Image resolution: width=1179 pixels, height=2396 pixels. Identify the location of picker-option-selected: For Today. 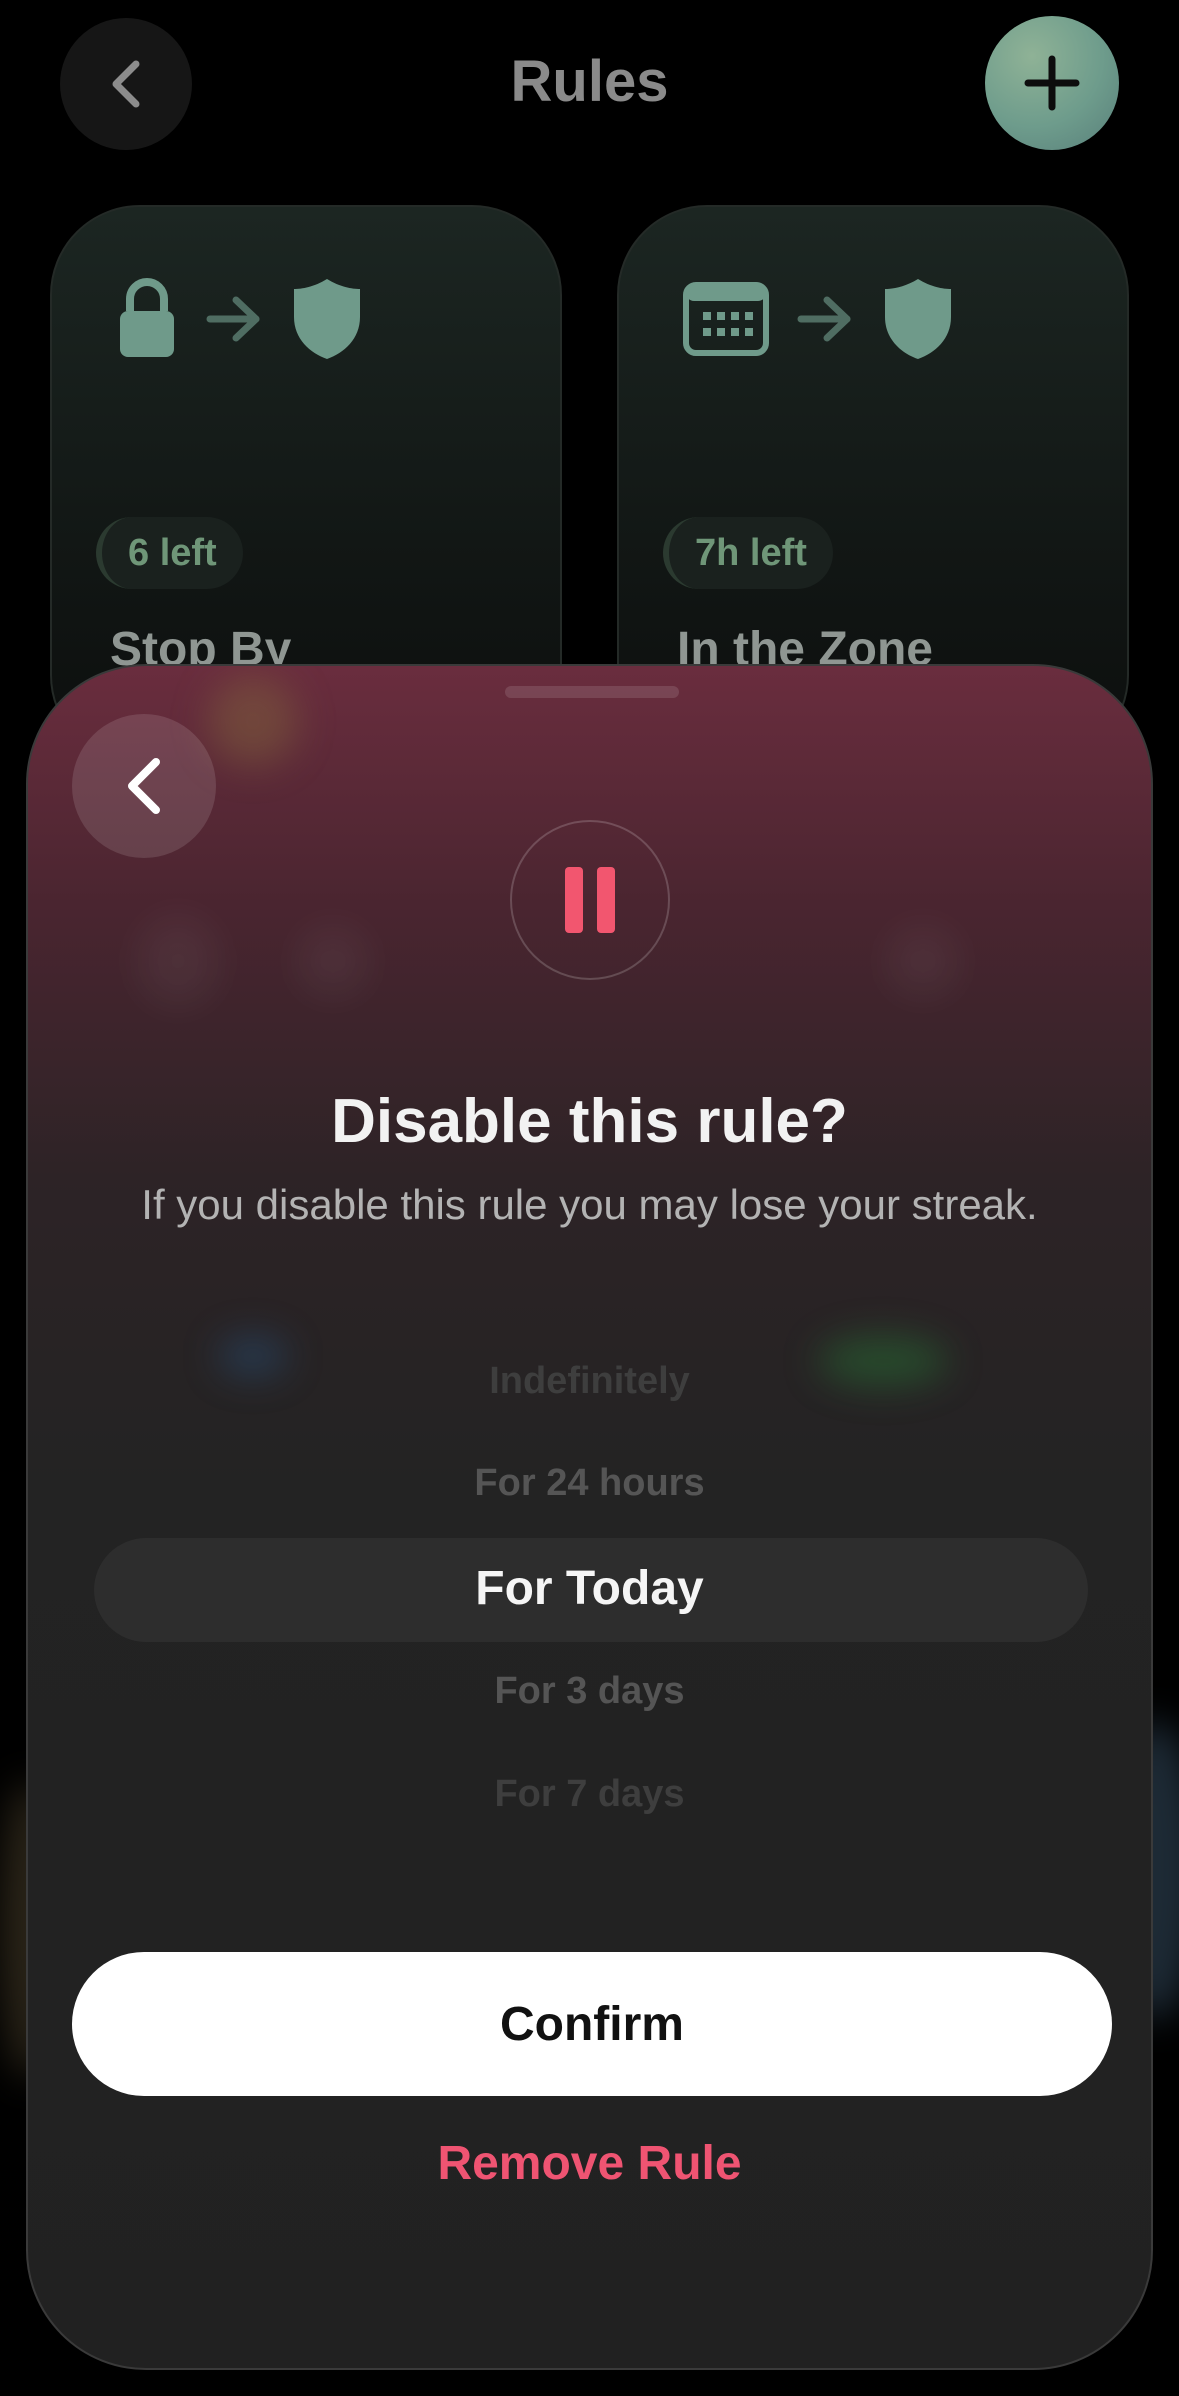
(589, 1588).